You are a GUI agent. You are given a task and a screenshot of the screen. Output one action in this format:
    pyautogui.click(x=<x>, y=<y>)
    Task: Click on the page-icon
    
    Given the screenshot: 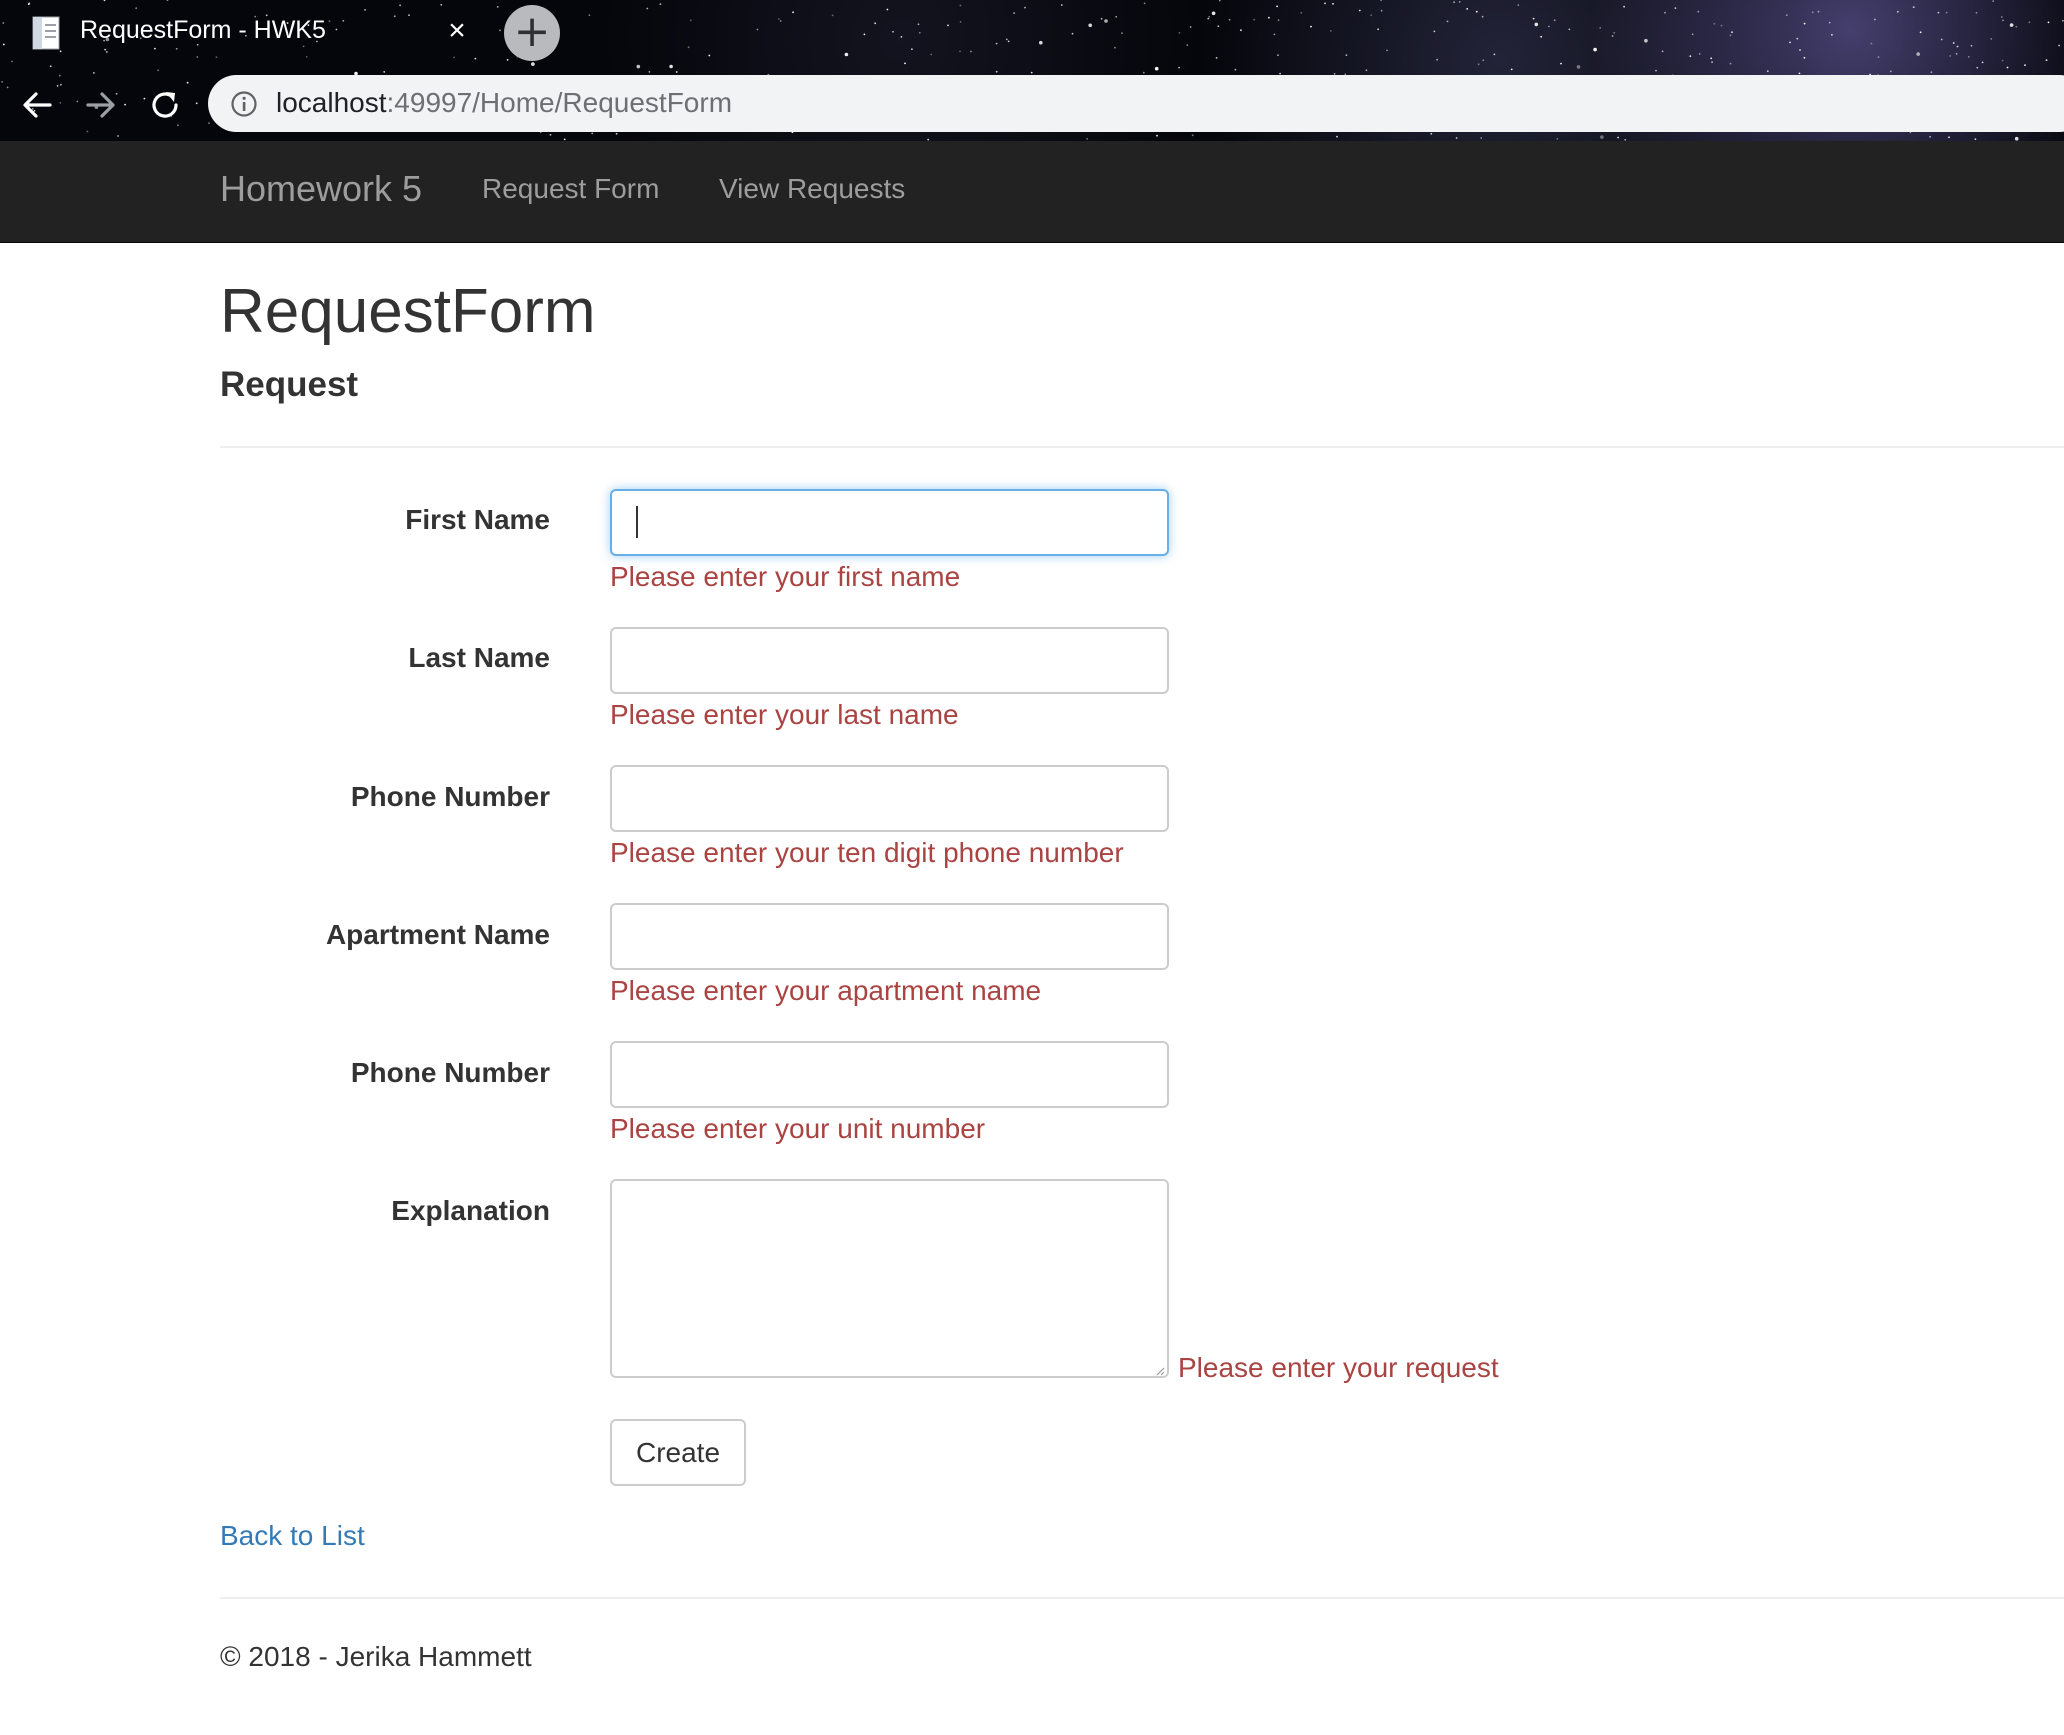 What is the action you would take?
    pyautogui.click(x=46, y=33)
    